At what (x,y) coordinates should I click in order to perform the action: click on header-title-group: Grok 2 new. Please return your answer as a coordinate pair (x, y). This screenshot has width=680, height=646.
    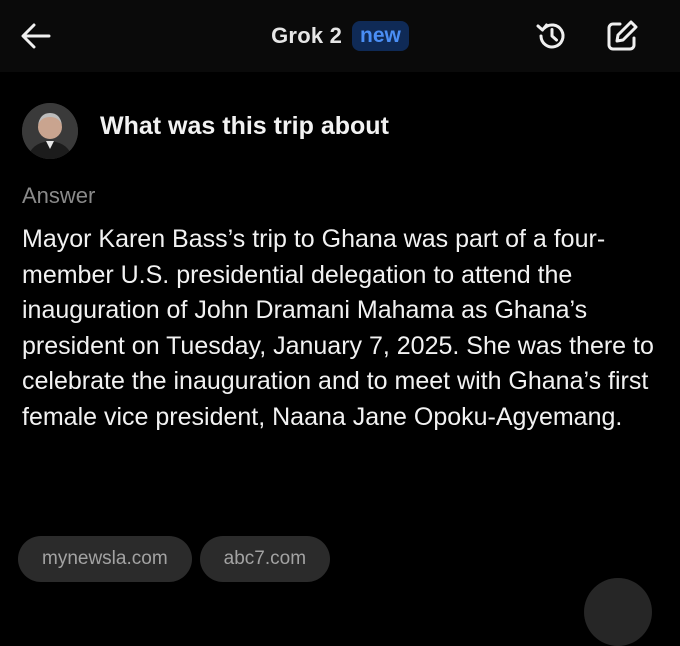
    Looking at the image, I should click on (340, 36).